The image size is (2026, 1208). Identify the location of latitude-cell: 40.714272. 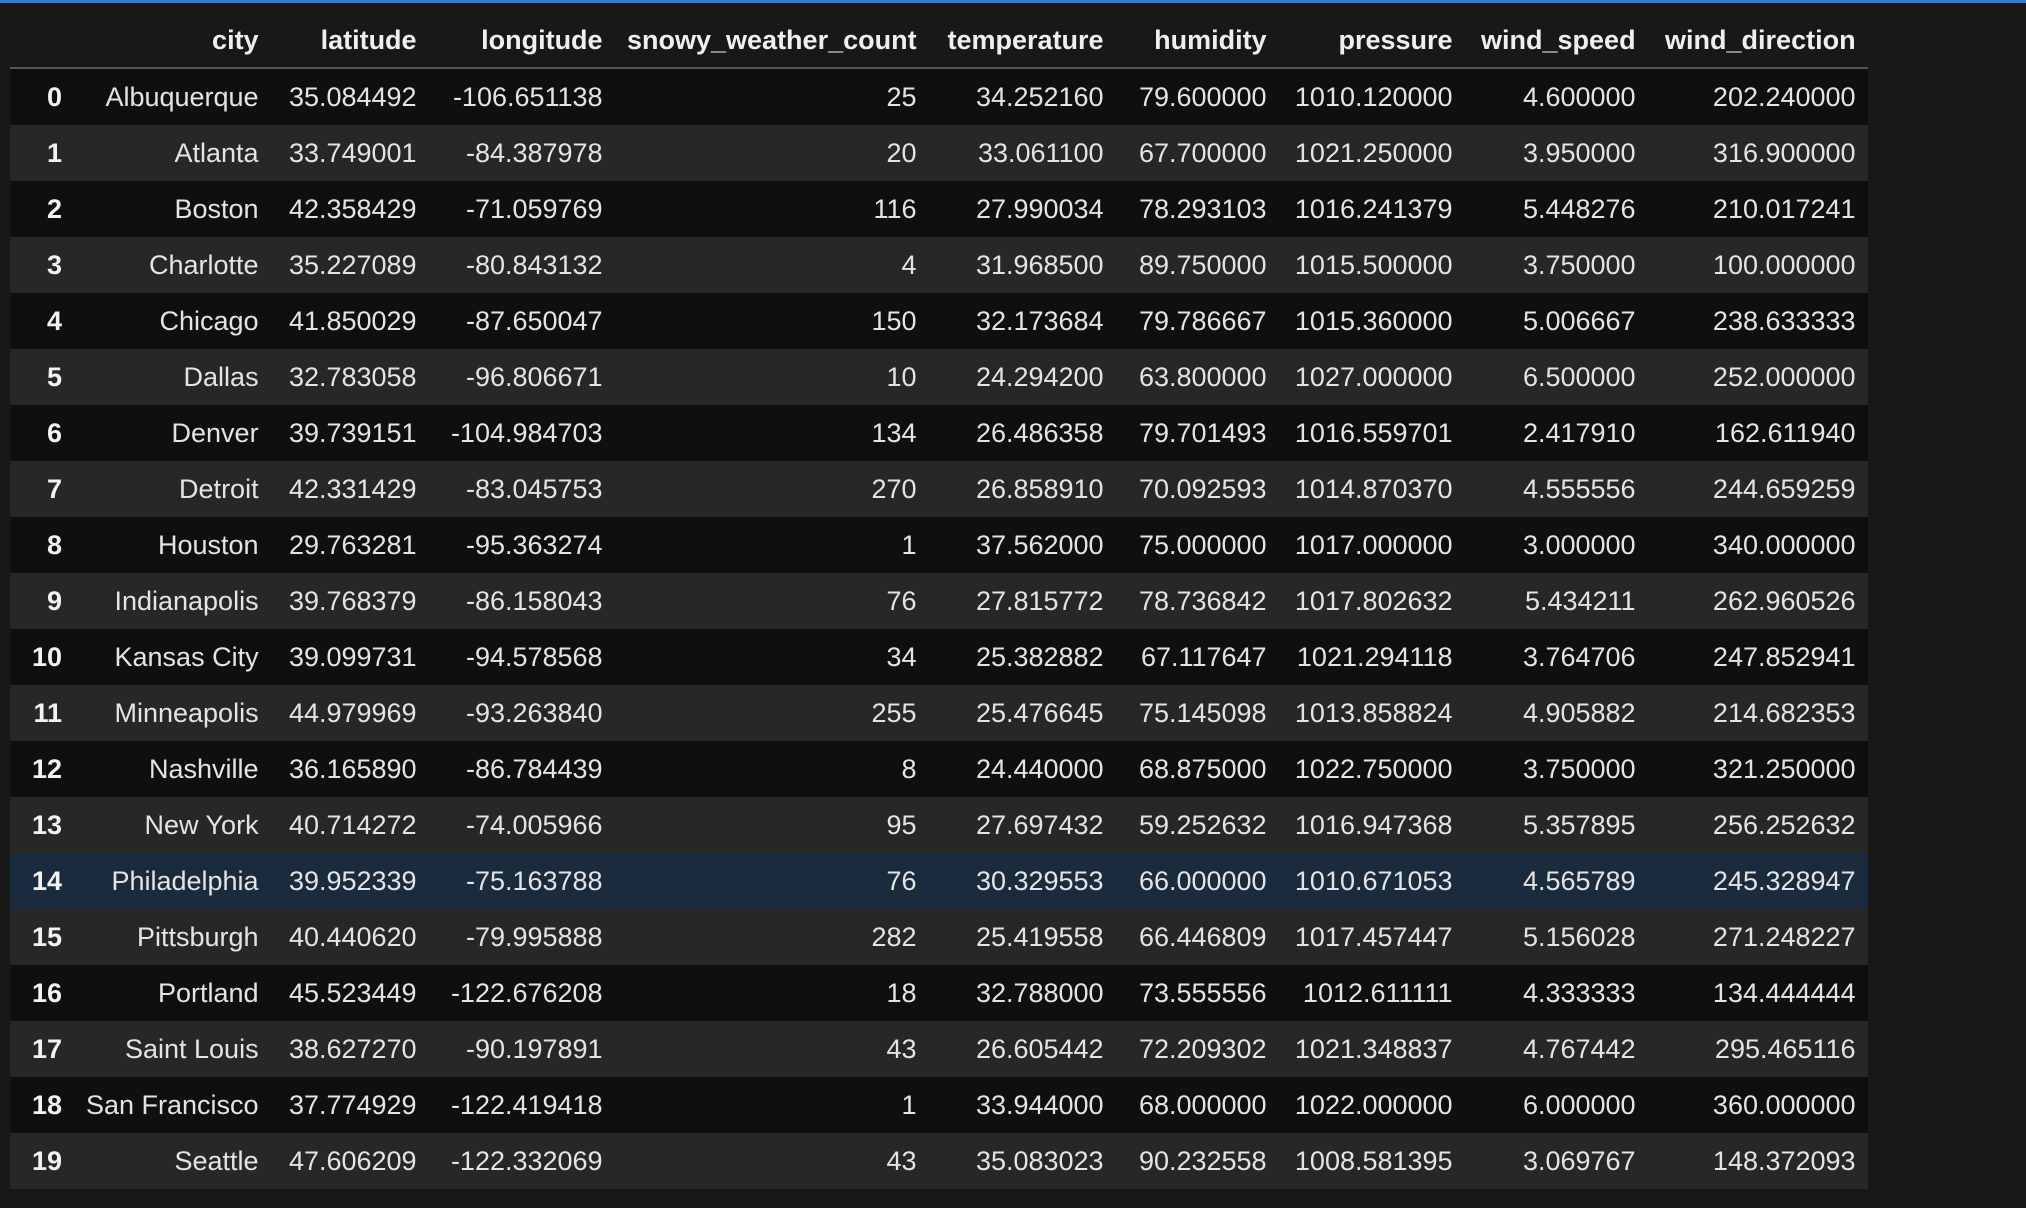
(352, 824).